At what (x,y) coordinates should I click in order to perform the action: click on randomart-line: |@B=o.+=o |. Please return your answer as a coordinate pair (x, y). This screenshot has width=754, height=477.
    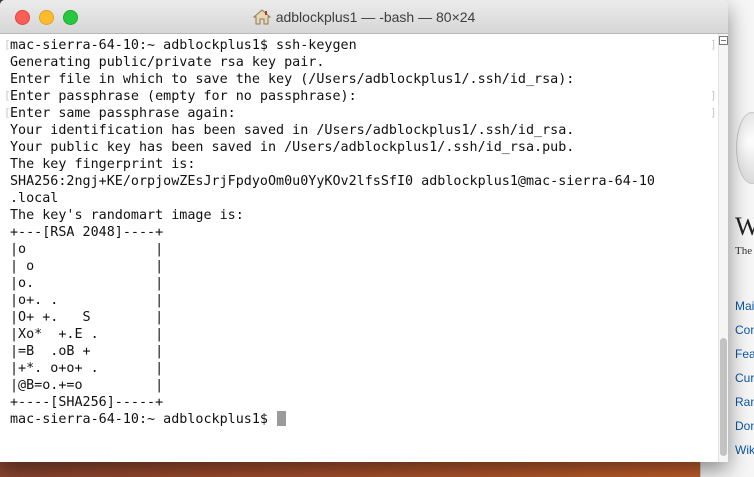
    Looking at the image, I should click on (87, 385).